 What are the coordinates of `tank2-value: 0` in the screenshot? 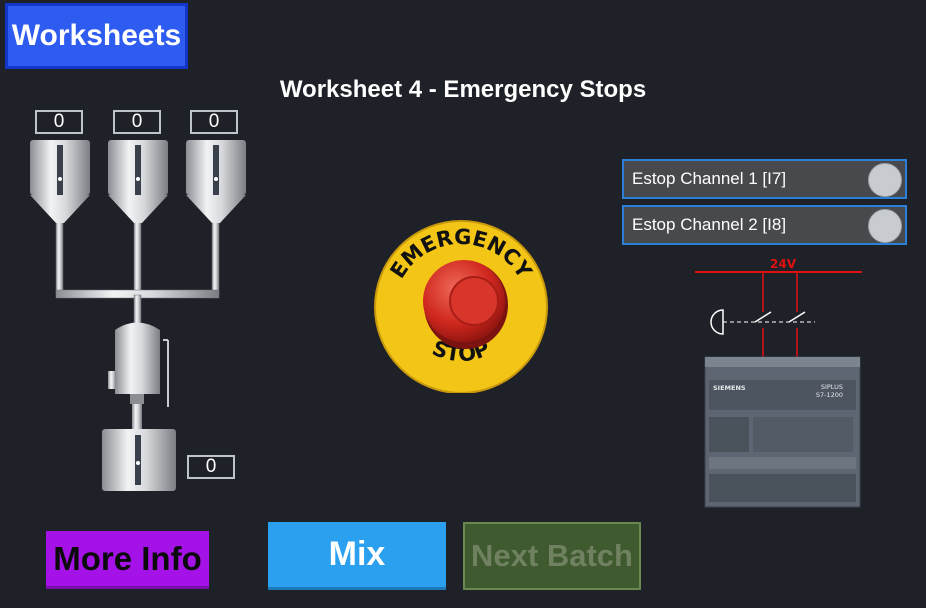 It's located at (137, 122).